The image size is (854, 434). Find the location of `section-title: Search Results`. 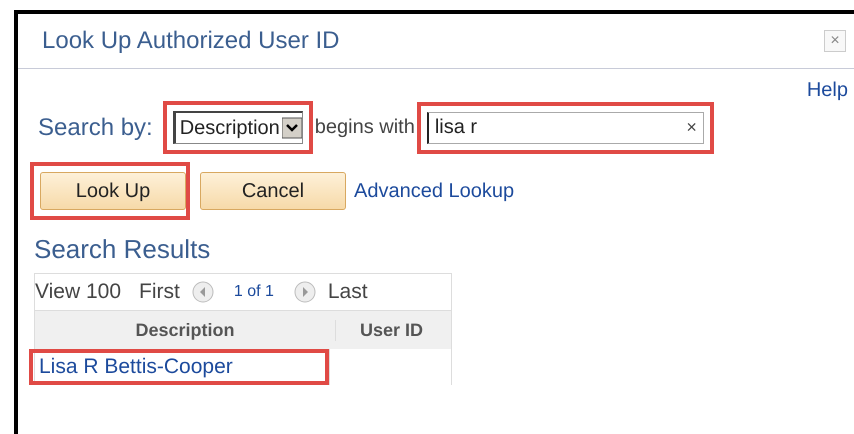

section-title: Search Results is located at coordinates (123, 249).